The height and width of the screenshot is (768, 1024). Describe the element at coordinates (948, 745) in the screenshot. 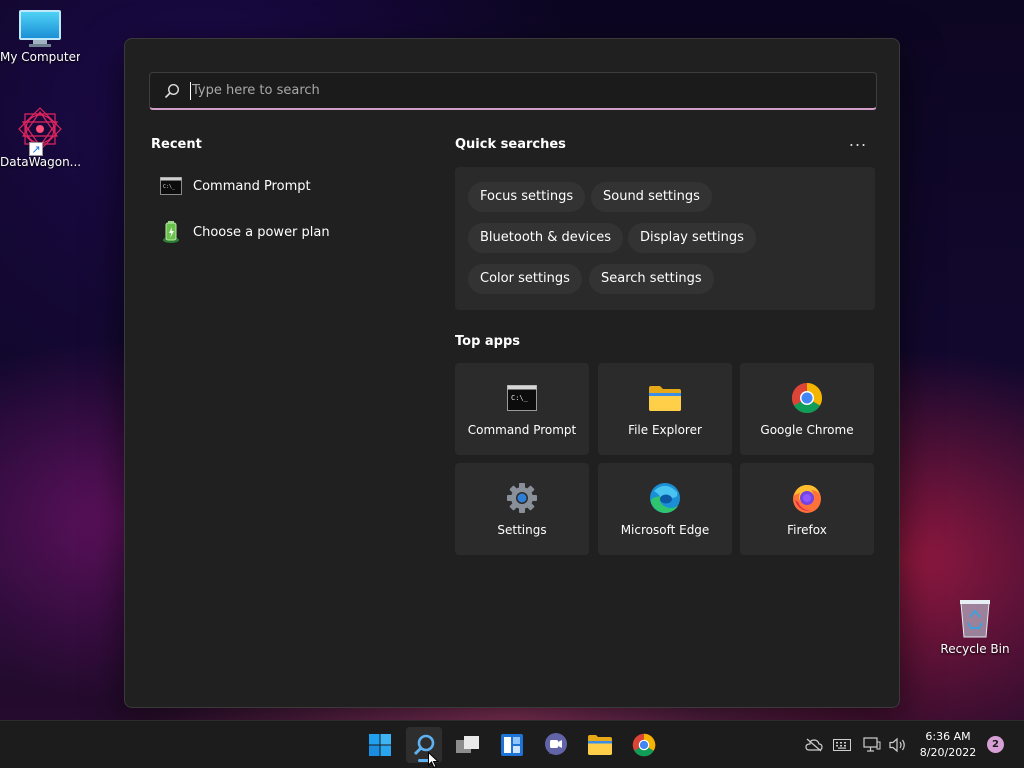

I see `clock: 6:36 AM 8/20/2022` at that location.